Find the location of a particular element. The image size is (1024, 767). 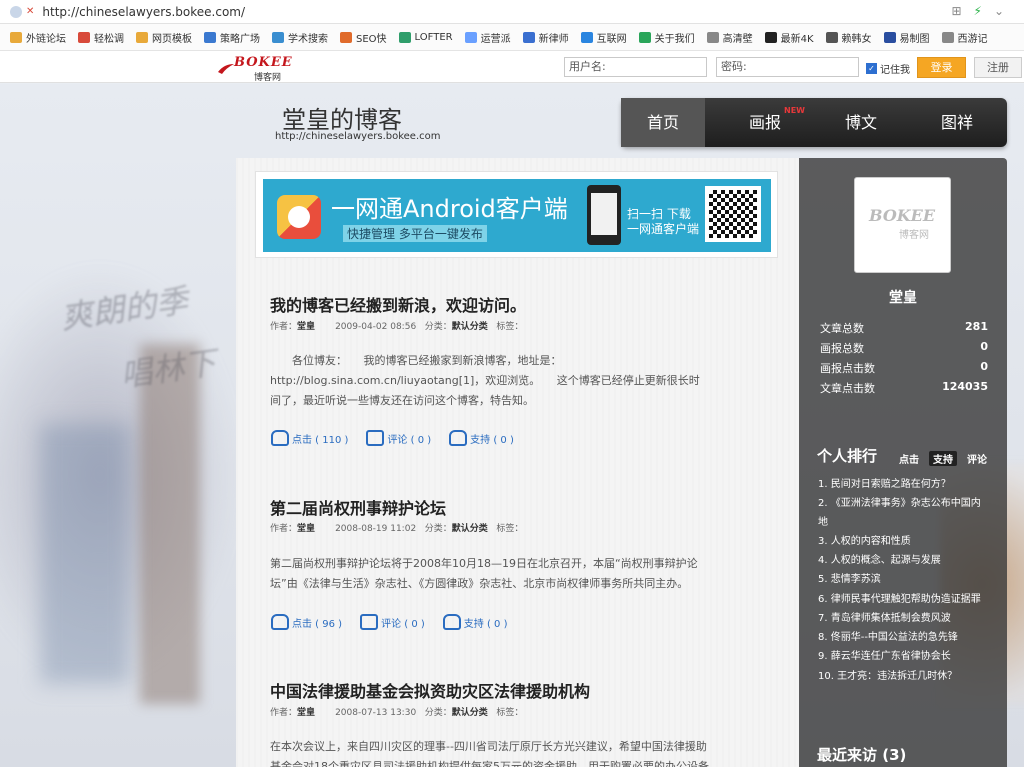

bookmark-label: 新律师 is located at coordinates (553, 39).